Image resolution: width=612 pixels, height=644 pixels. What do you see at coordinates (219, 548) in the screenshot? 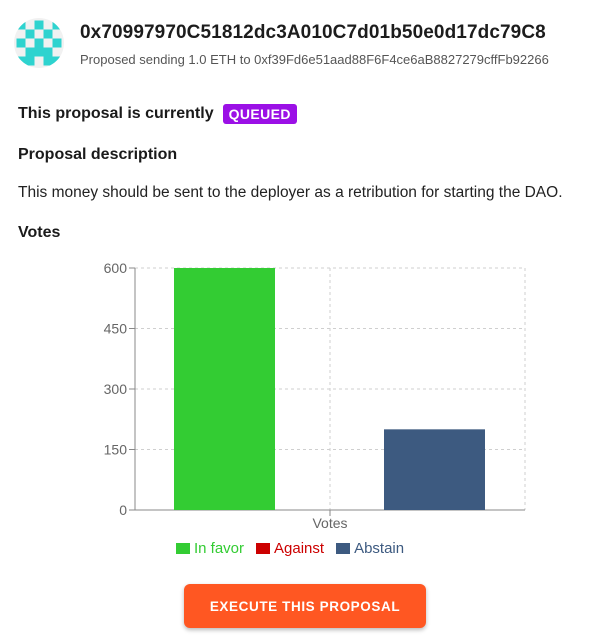
I see `legend-label: In favor` at bounding box center [219, 548].